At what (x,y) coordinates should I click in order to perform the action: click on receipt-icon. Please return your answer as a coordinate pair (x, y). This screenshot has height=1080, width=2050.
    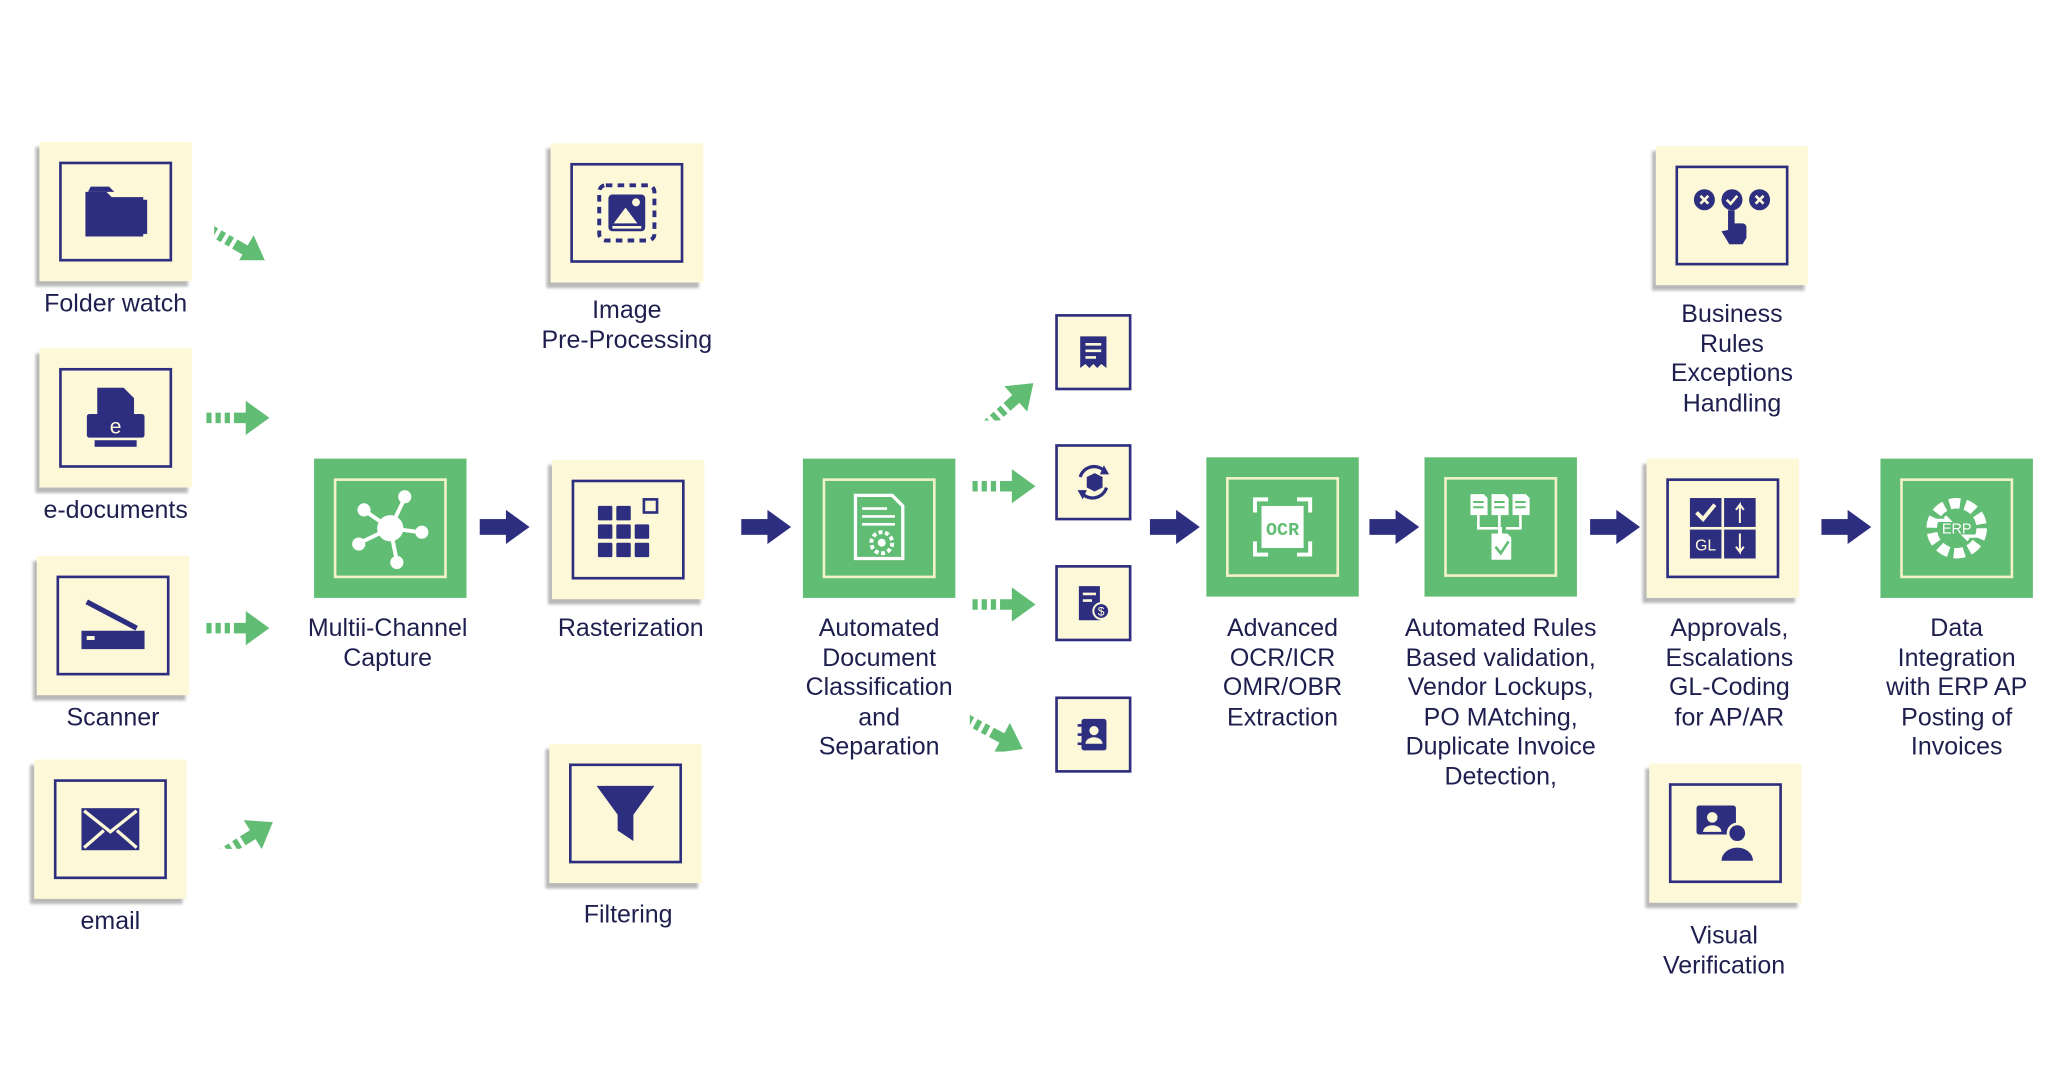
    Looking at the image, I should click on (1093, 352).